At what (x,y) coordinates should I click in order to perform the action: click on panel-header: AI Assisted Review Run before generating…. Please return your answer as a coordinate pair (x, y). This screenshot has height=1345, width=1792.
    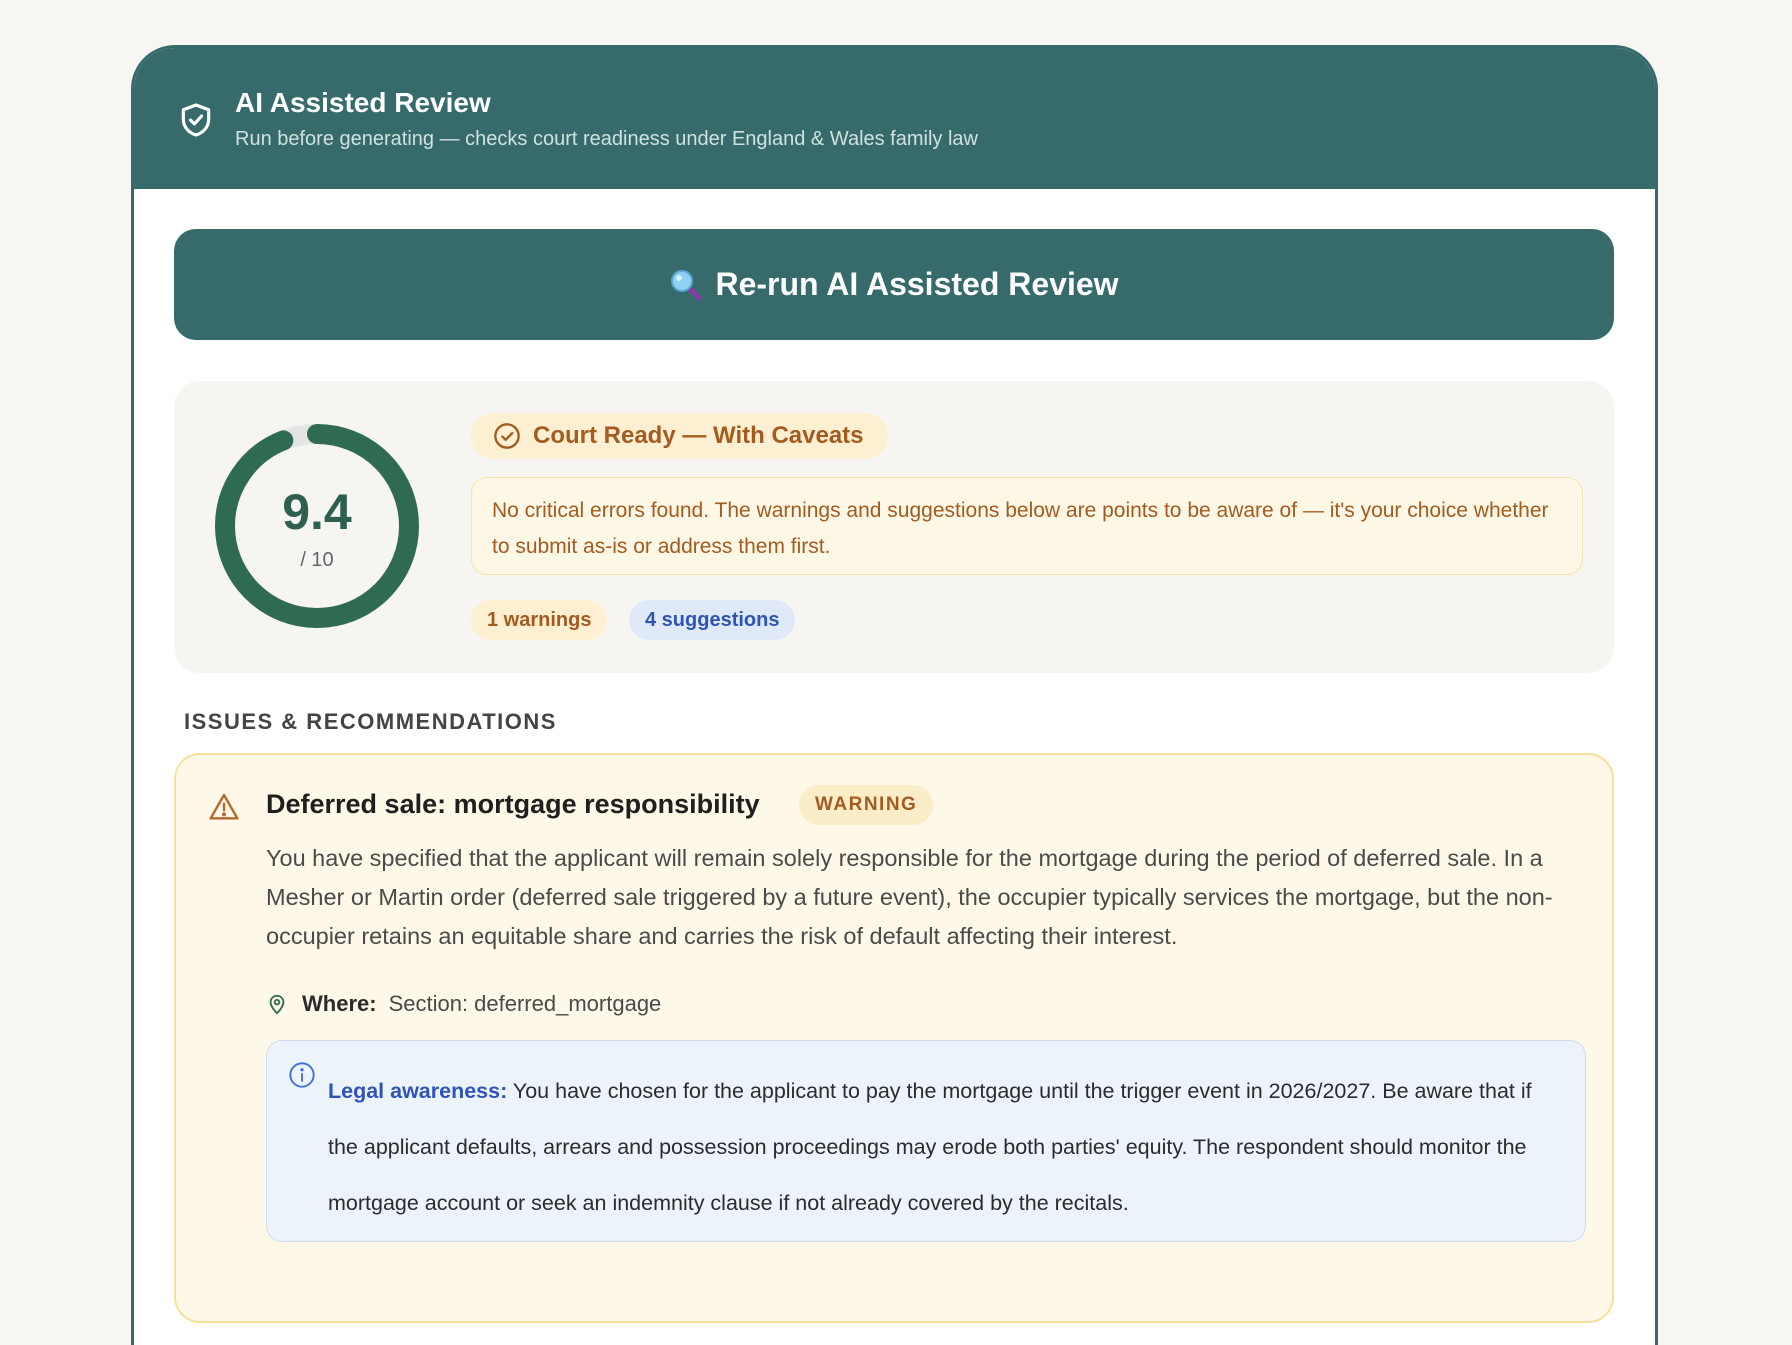
    Looking at the image, I should click on (894, 118).